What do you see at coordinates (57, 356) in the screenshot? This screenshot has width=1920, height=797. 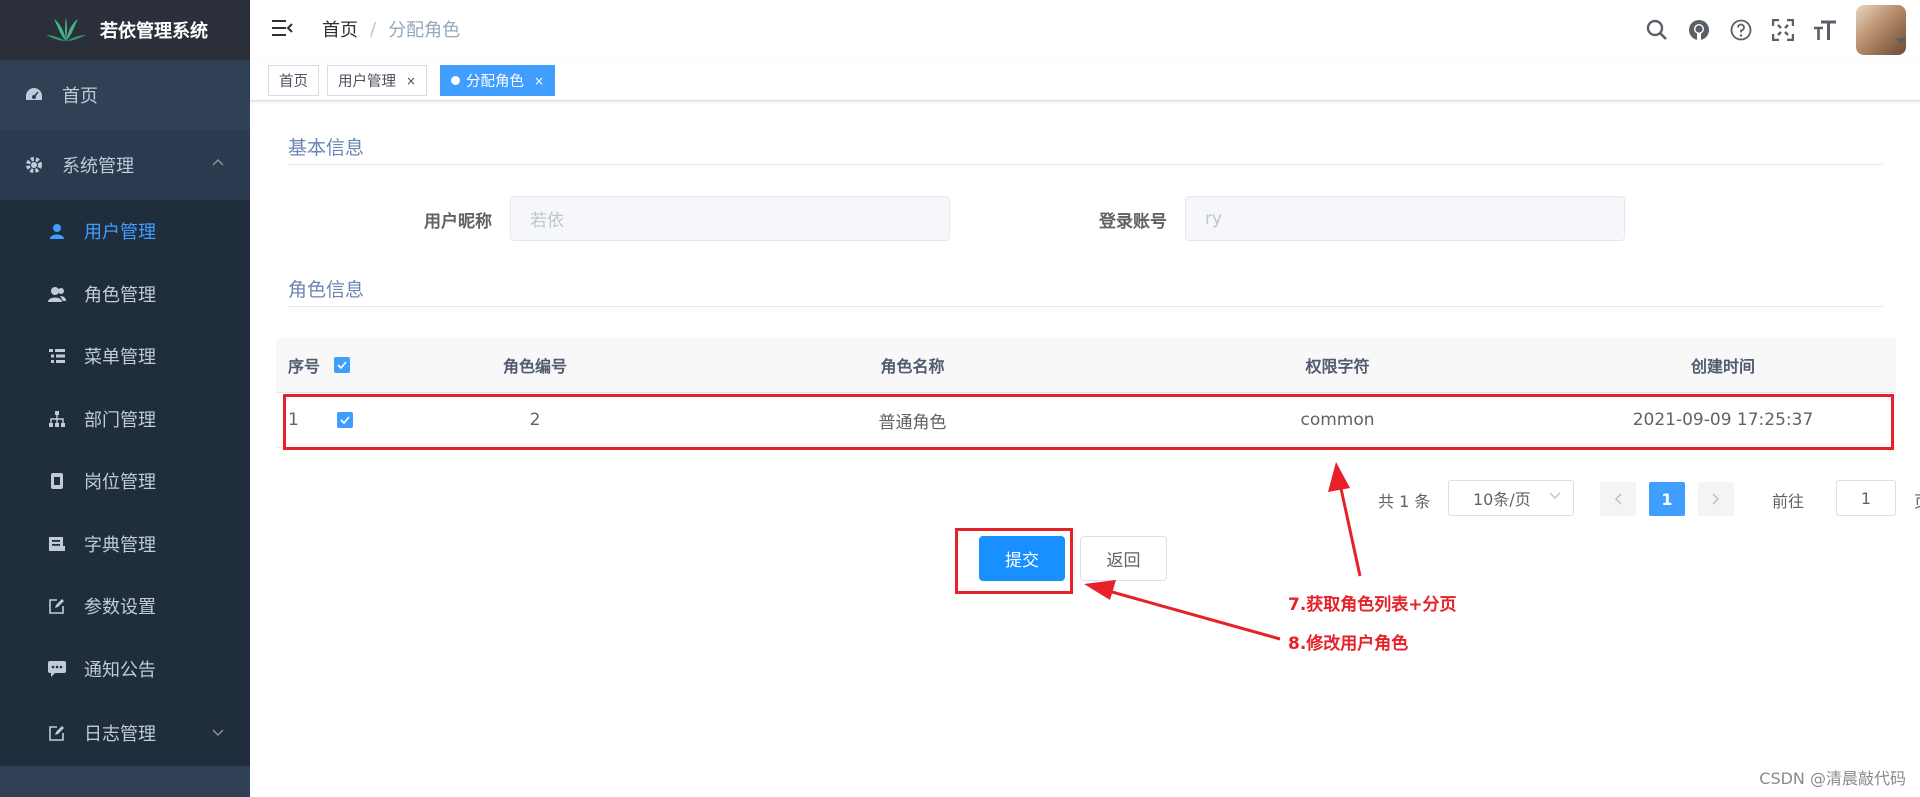 I see `tree-table-icon` at bounding box center [57, 356].